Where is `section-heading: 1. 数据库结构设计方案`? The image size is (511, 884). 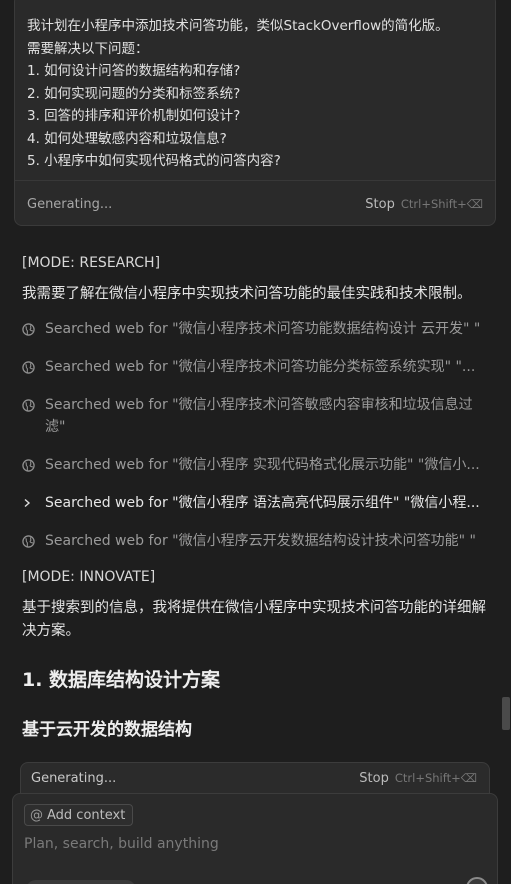 section-heading: 1. 数据库结构设计方案 is located at coordinates (121, 680).